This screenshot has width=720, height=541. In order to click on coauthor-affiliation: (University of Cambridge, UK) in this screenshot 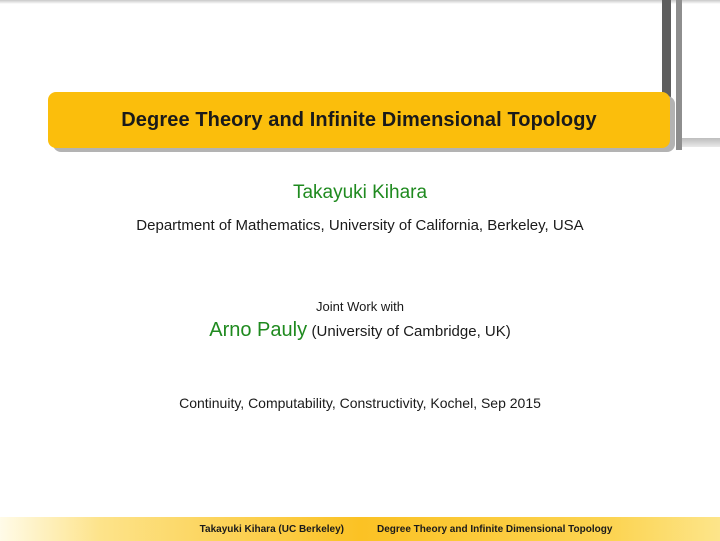, I will do `click(411, 331)`.